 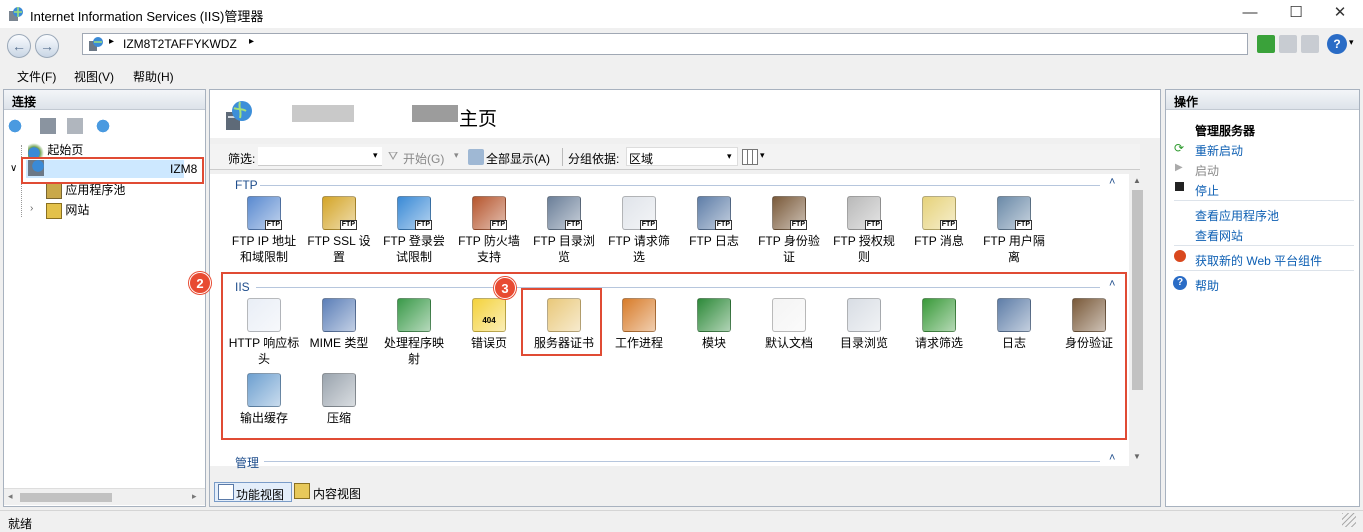 I want to click on server-icon, so click(x=96, y=44).